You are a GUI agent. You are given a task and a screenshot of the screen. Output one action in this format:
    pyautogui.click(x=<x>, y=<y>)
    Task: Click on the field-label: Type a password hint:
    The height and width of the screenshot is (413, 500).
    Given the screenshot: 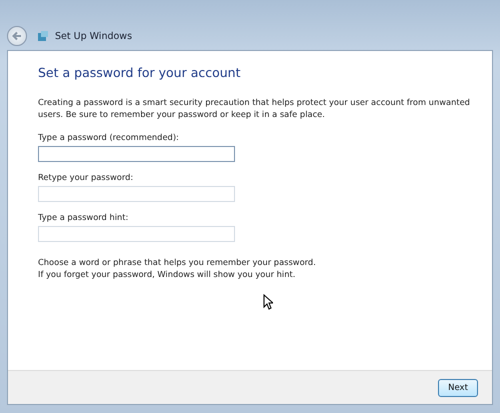 What is the action you would take?
    pyautogui.click(x=83, y=217)
    